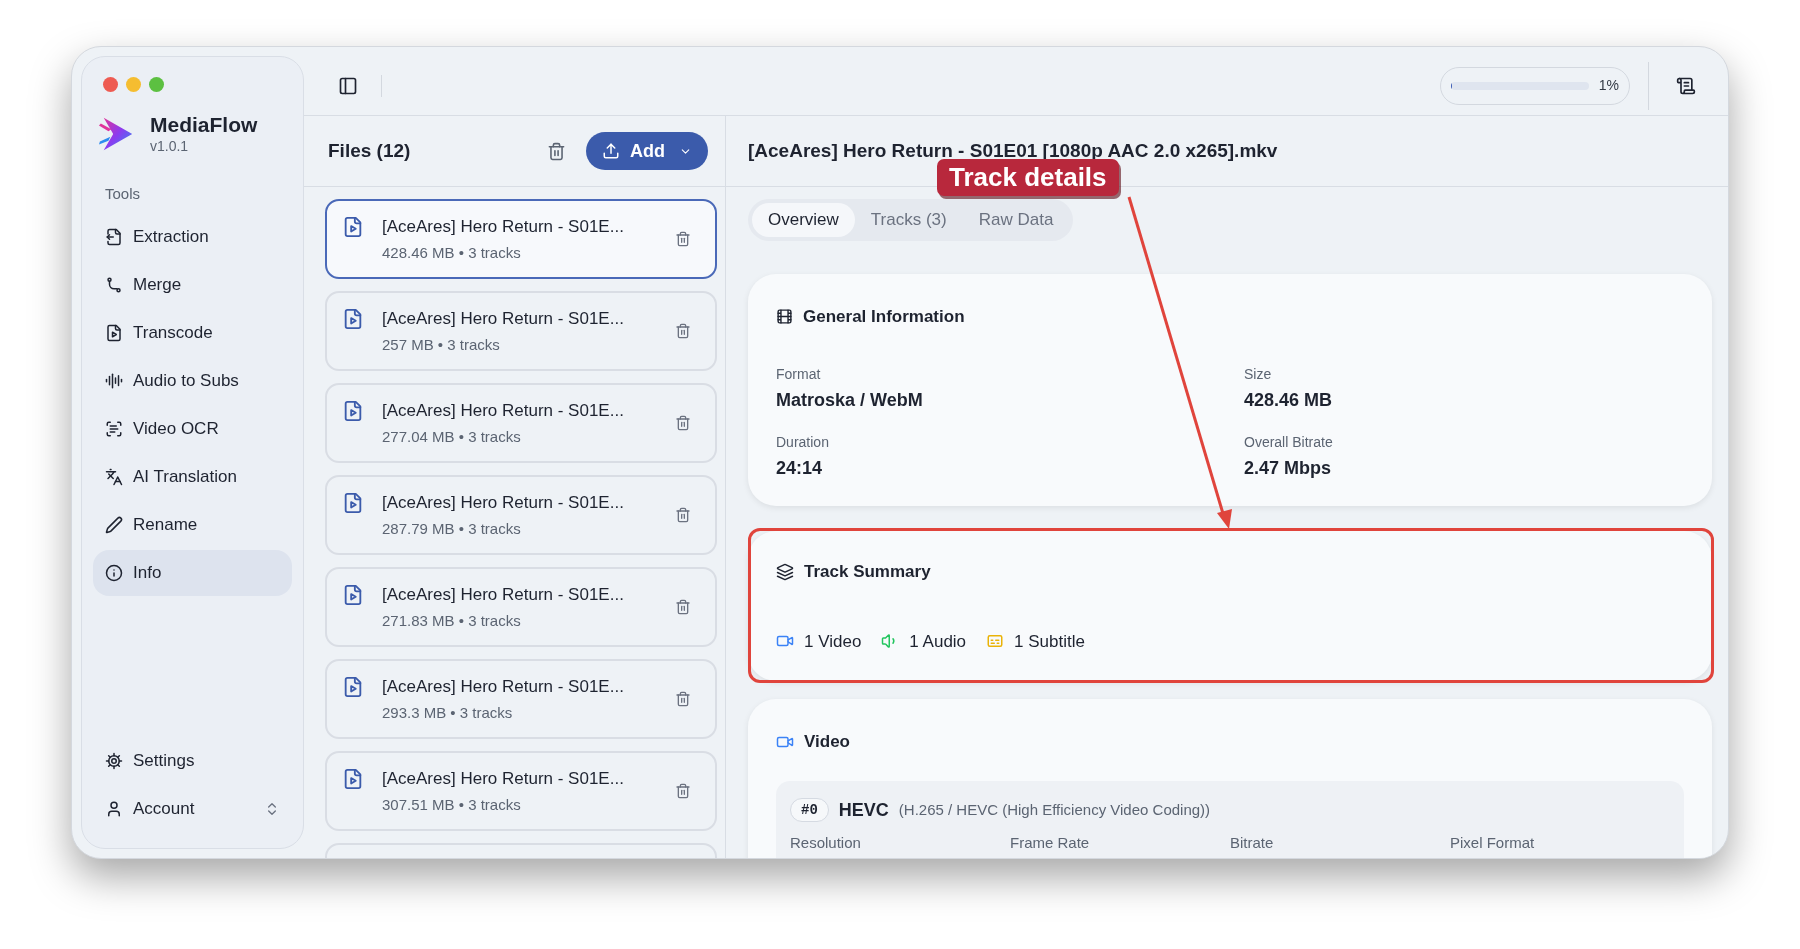  I want to click on field-value: 2.47 Mbps, so click(1288, 468).